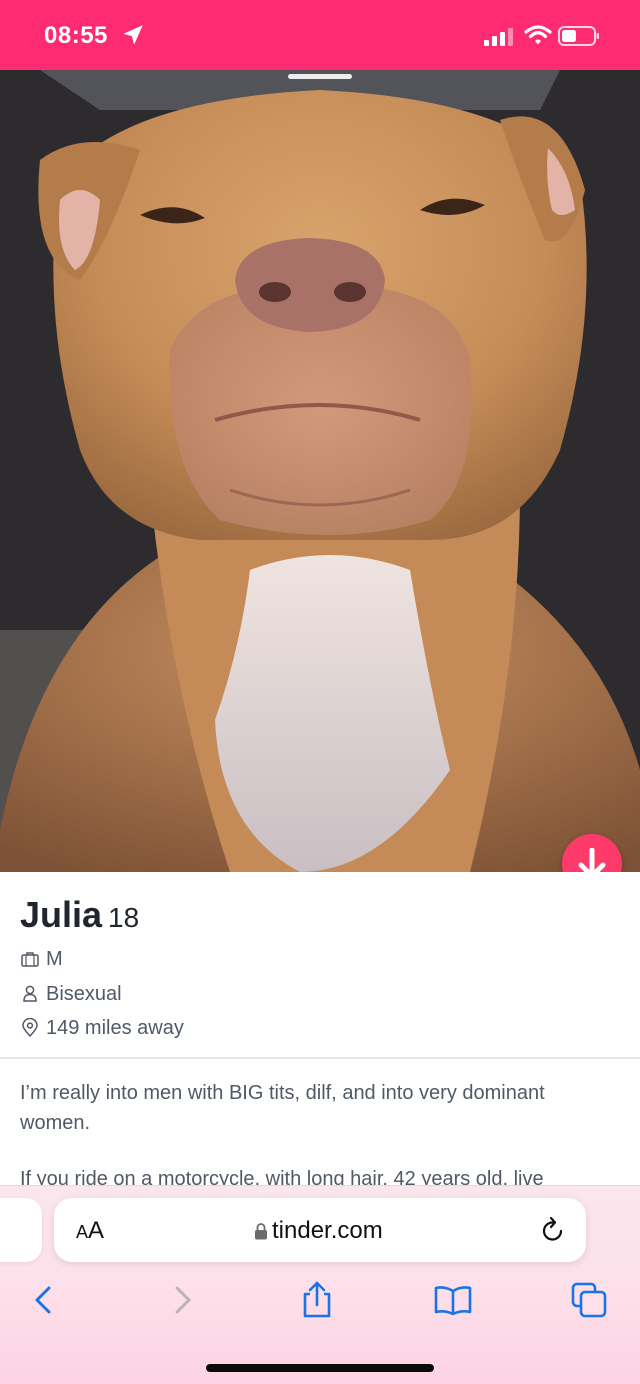 Image resolution: width=640 pixels, height=1384 pixels. What do you see at coordinates (44, 1300) in the screenshot?
I see `back-chevron-icon` at bounding box center [44, 1300].